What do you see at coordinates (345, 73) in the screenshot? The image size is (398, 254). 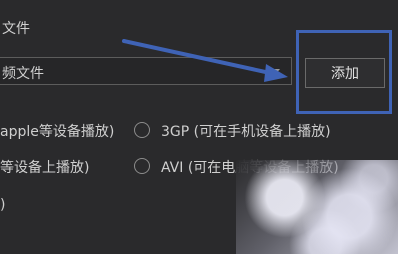 I see `add-button: 添加` at bounding box center [345, 73].